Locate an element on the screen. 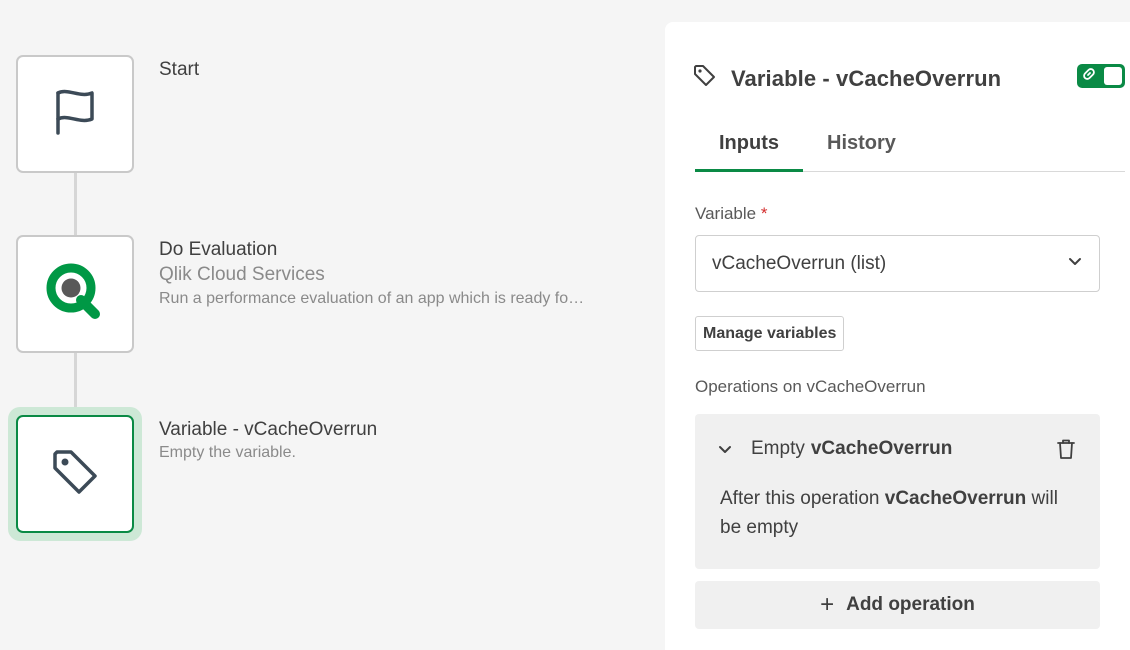 The image size is (1130, 650). variable-label-text: Variable is located at coordinates (726, 213).